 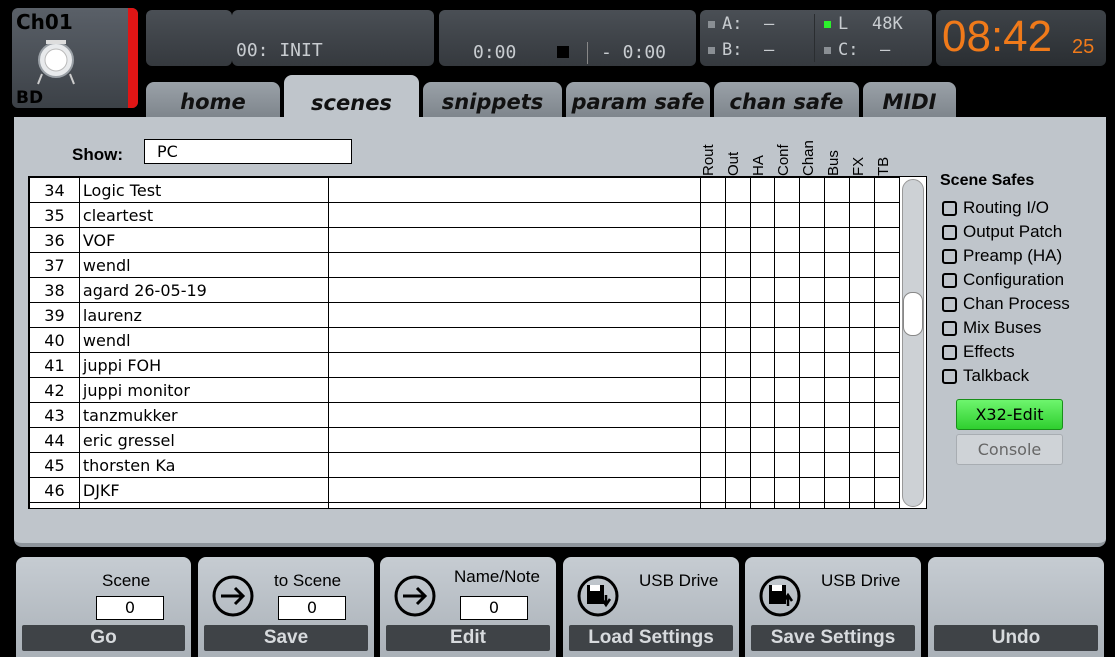 I want to click on to-scene-number-field: 0, so click(x=312, y=608).